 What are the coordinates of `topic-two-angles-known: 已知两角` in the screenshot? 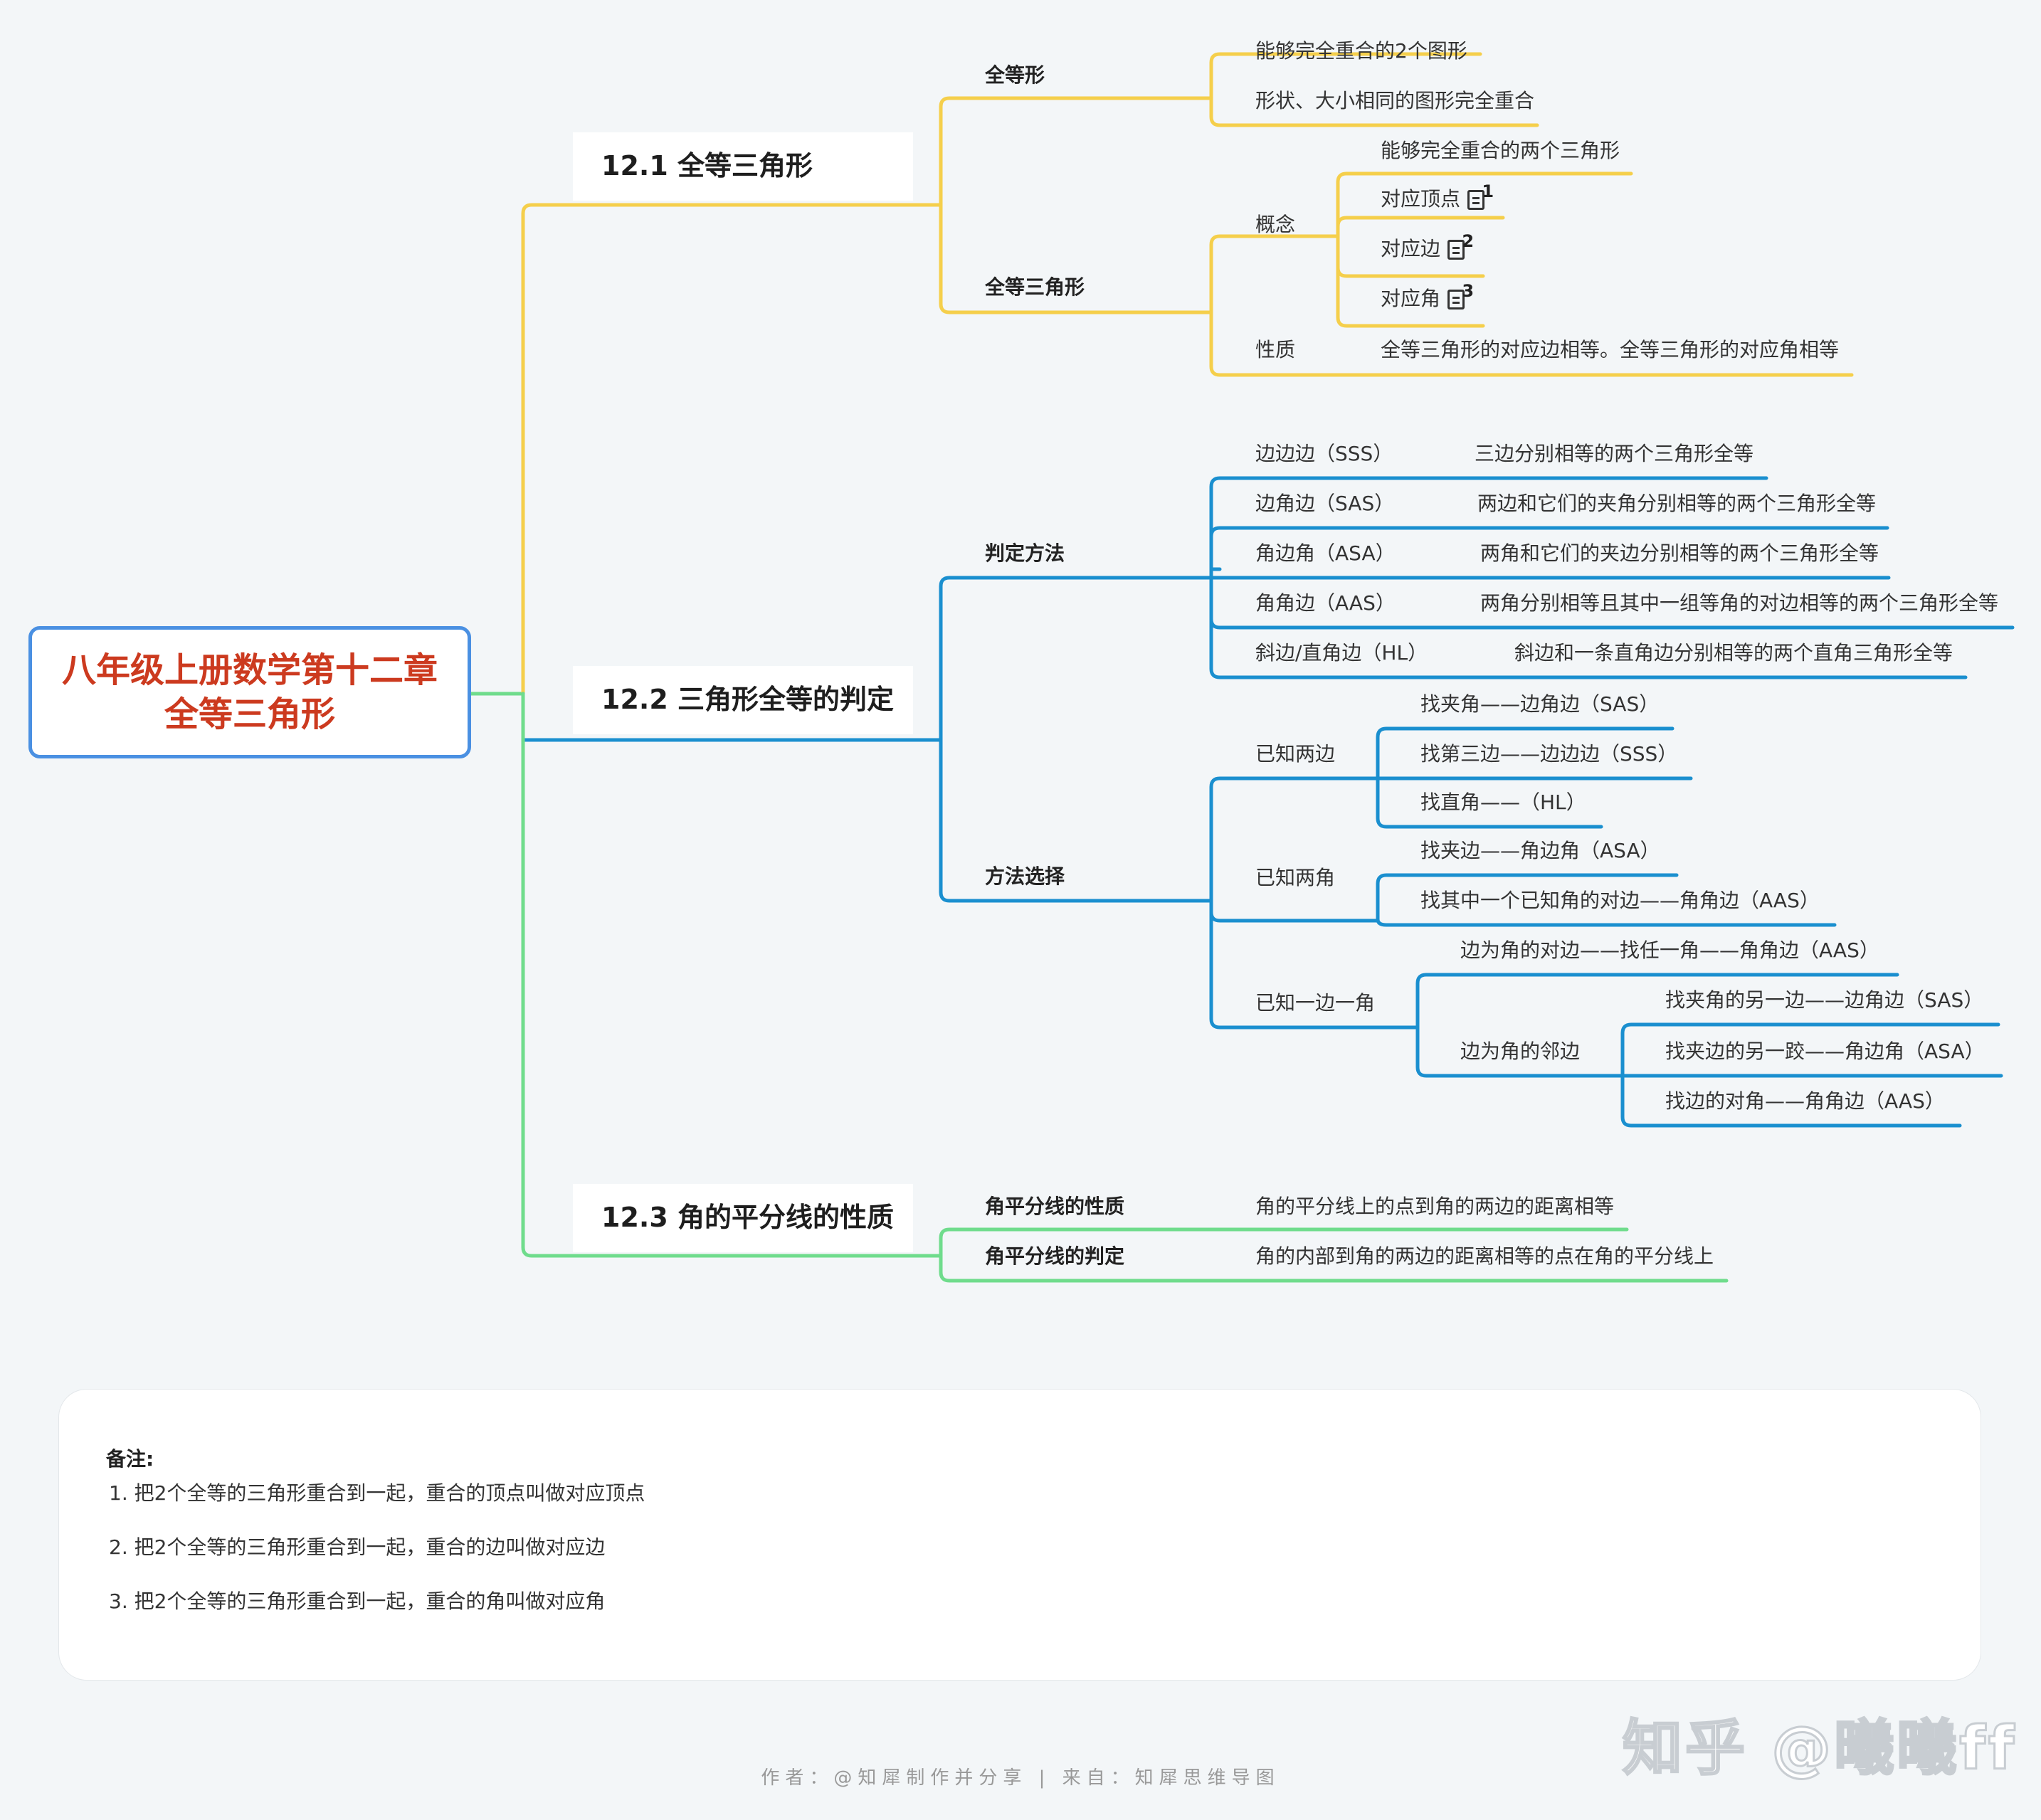 It's located at (1295, 877).